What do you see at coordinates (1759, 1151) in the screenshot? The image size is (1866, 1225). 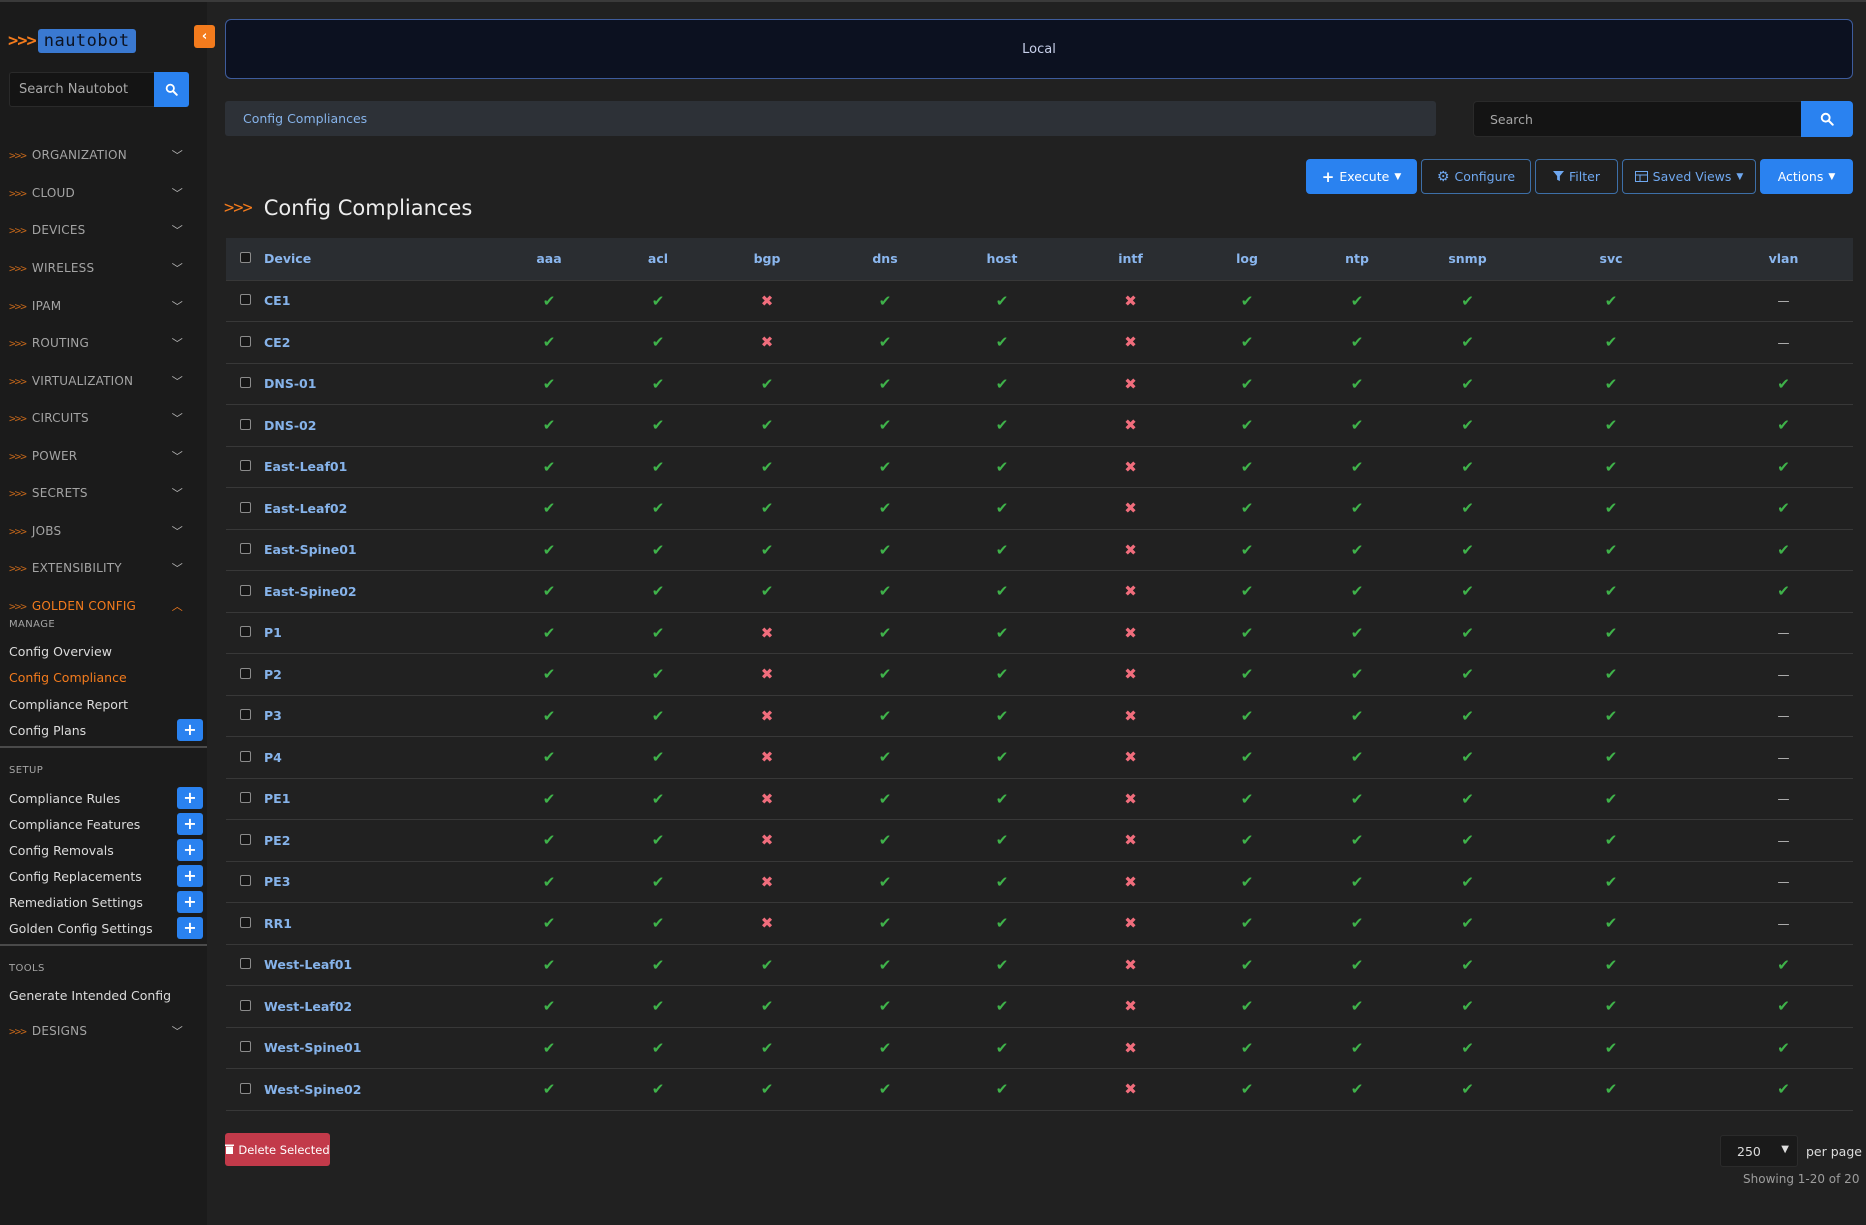 I see `per-page-select: 250 ▼` at bounding box center [1759, 1151].